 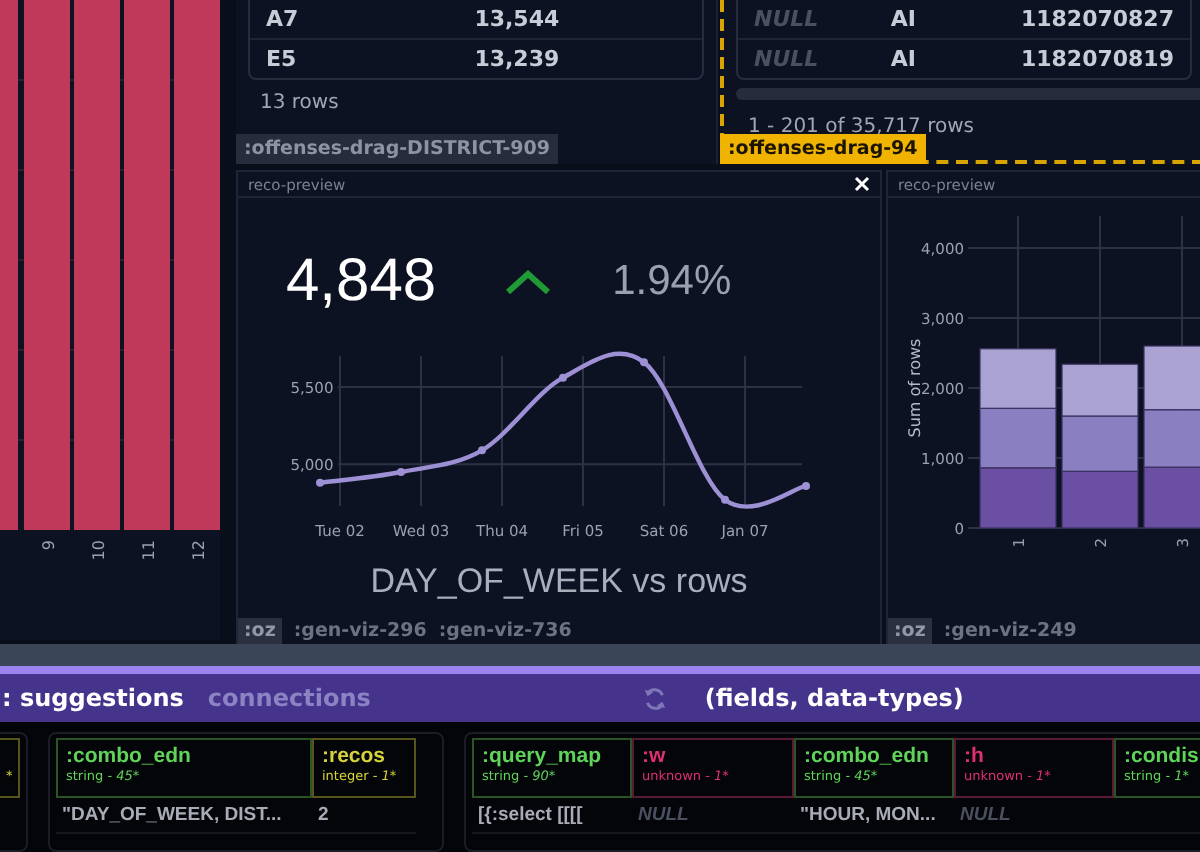 I want to click on close-icon, so click(x=862, y=184).